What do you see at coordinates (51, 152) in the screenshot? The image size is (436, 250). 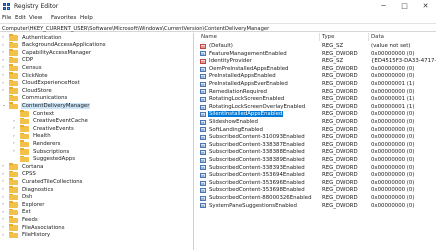 I see `tree-key-label: Subscriptions` at bounding box center [51, 152].